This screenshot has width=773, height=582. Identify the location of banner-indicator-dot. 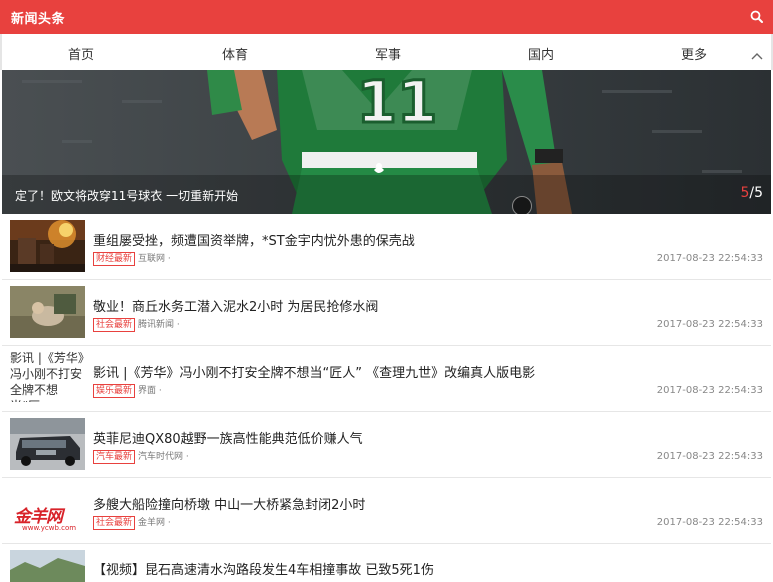
(522, 205).